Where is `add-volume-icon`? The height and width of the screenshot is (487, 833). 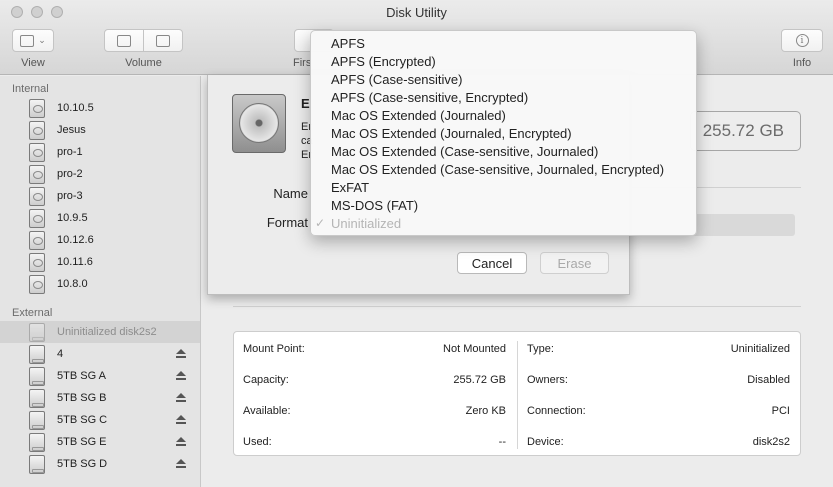 add-volume-icon is located at coordinates (124, 40).